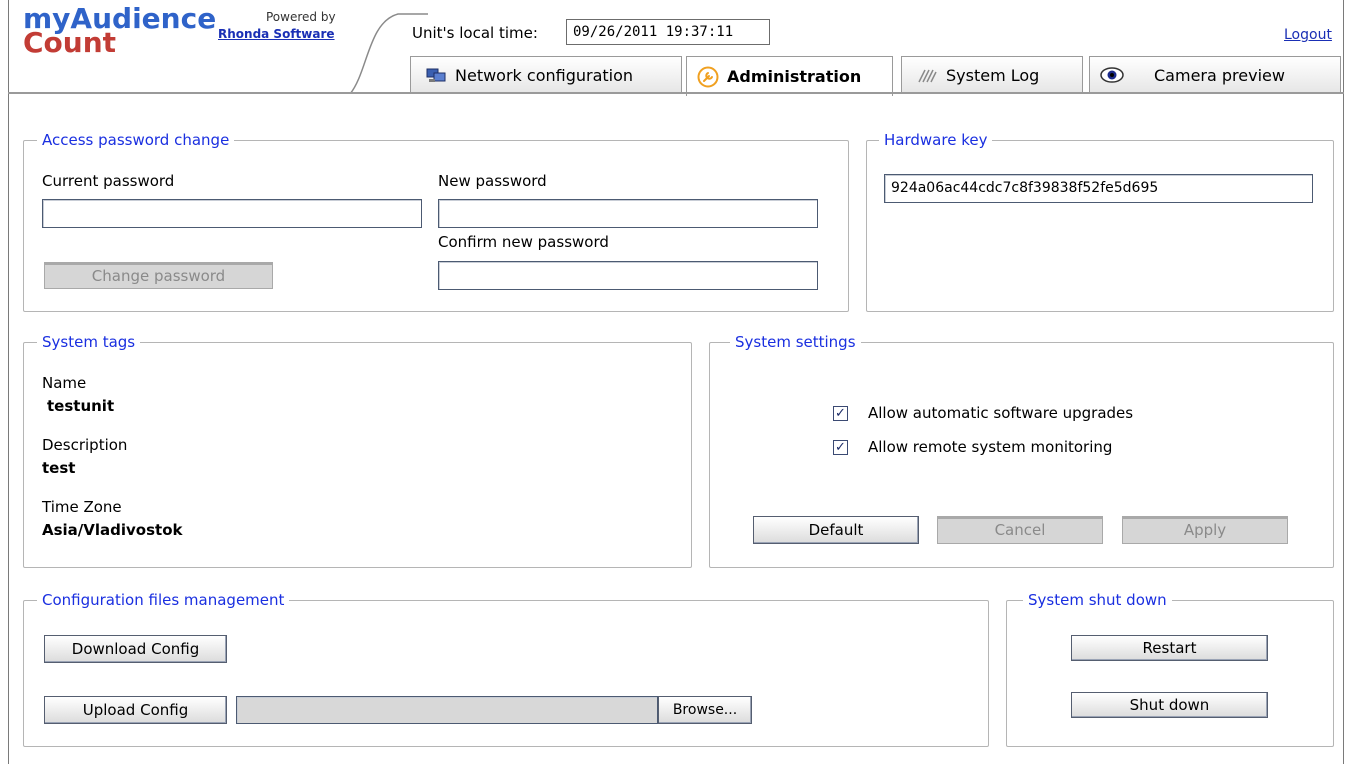 This screenshot has width=1346, height=765. What do you see at coordinates (492, 181) in the screenshot?
I see `new-password-label: New password` at bounding box center [492, 181].